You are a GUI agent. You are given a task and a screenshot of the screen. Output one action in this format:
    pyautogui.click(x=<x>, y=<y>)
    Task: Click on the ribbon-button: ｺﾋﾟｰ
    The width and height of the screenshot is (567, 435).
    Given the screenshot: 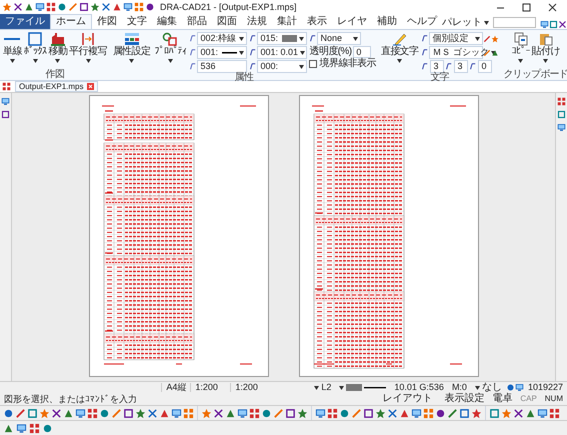 What is the action you would take?
    pyautogui.click(x=520, y=51)
    